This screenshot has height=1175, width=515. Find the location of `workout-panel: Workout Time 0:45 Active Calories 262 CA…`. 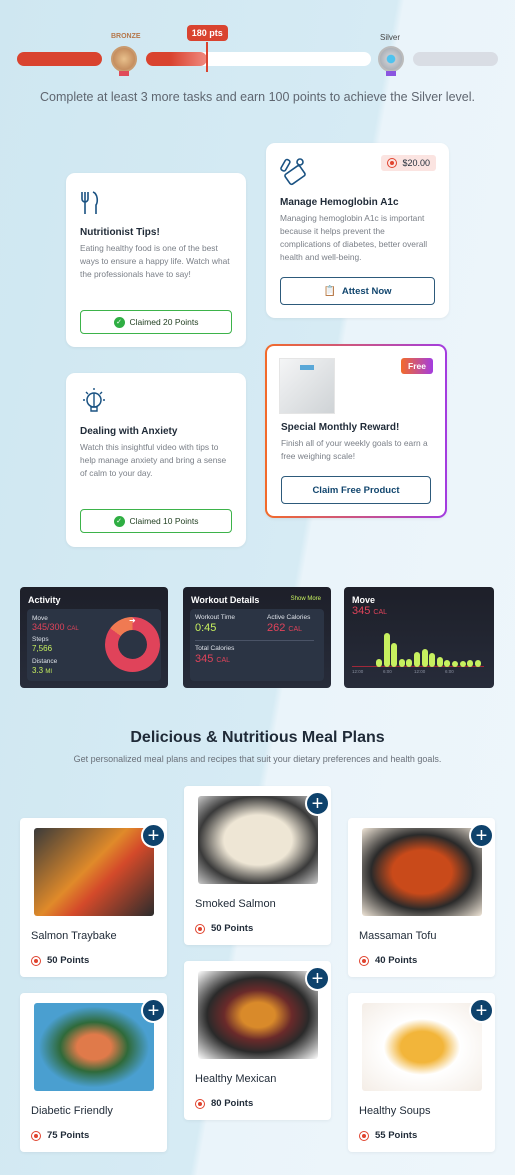

workout-panel: Workout Time 0:45 Active Calories 262 CA… is located at coordinates (257, 645).